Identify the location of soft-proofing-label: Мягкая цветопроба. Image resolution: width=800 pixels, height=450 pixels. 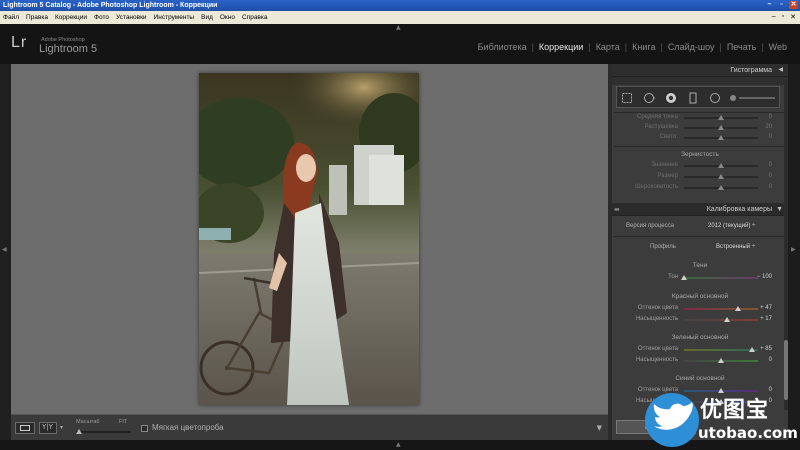
(188, 427).